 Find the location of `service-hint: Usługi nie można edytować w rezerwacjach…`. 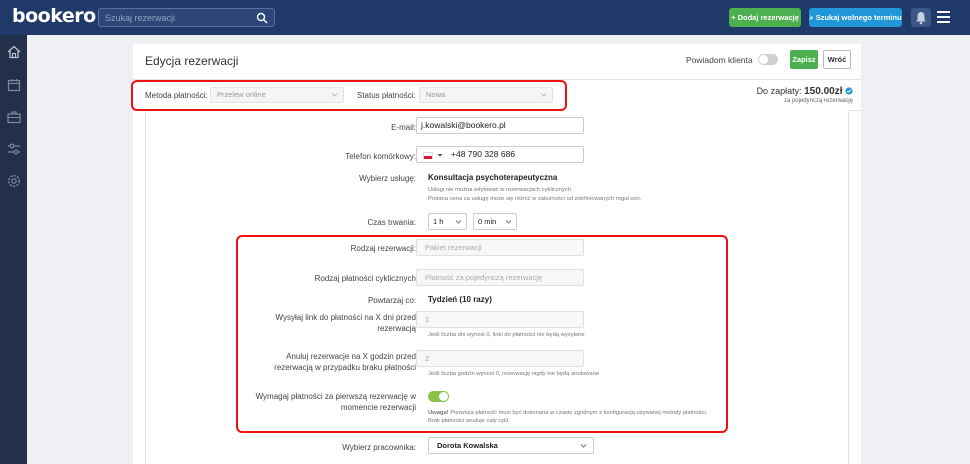

service-hint: Usługi nie można edytować w rezerwacjach… is located at coordinates (500, 190).